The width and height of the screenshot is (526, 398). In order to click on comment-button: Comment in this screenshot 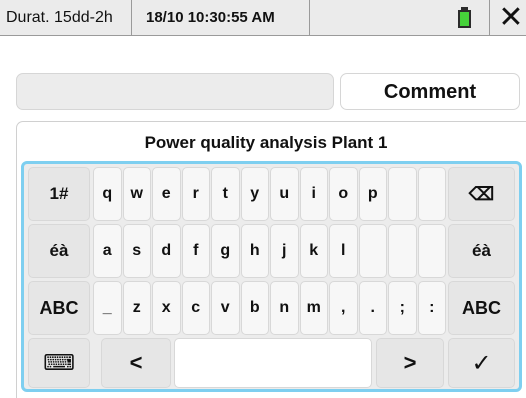, I will do `click(430, 91)`.